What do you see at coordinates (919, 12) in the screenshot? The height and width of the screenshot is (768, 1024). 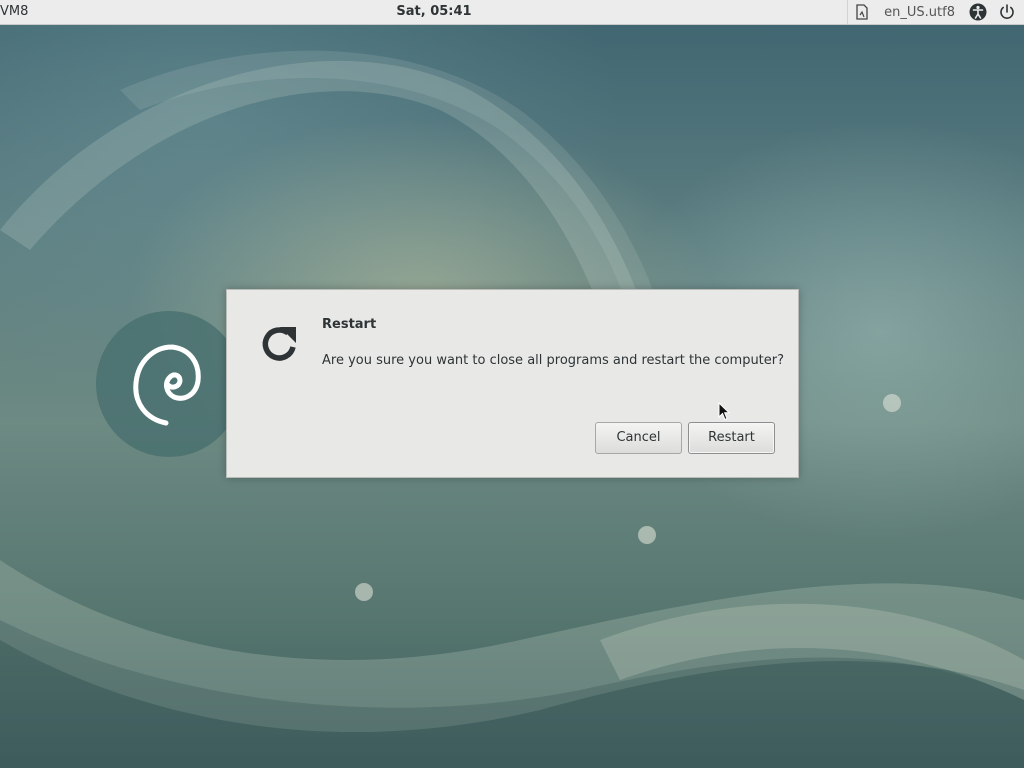 I see `locale-indicator: en_US.utf8` at bounding box center [919, 12].